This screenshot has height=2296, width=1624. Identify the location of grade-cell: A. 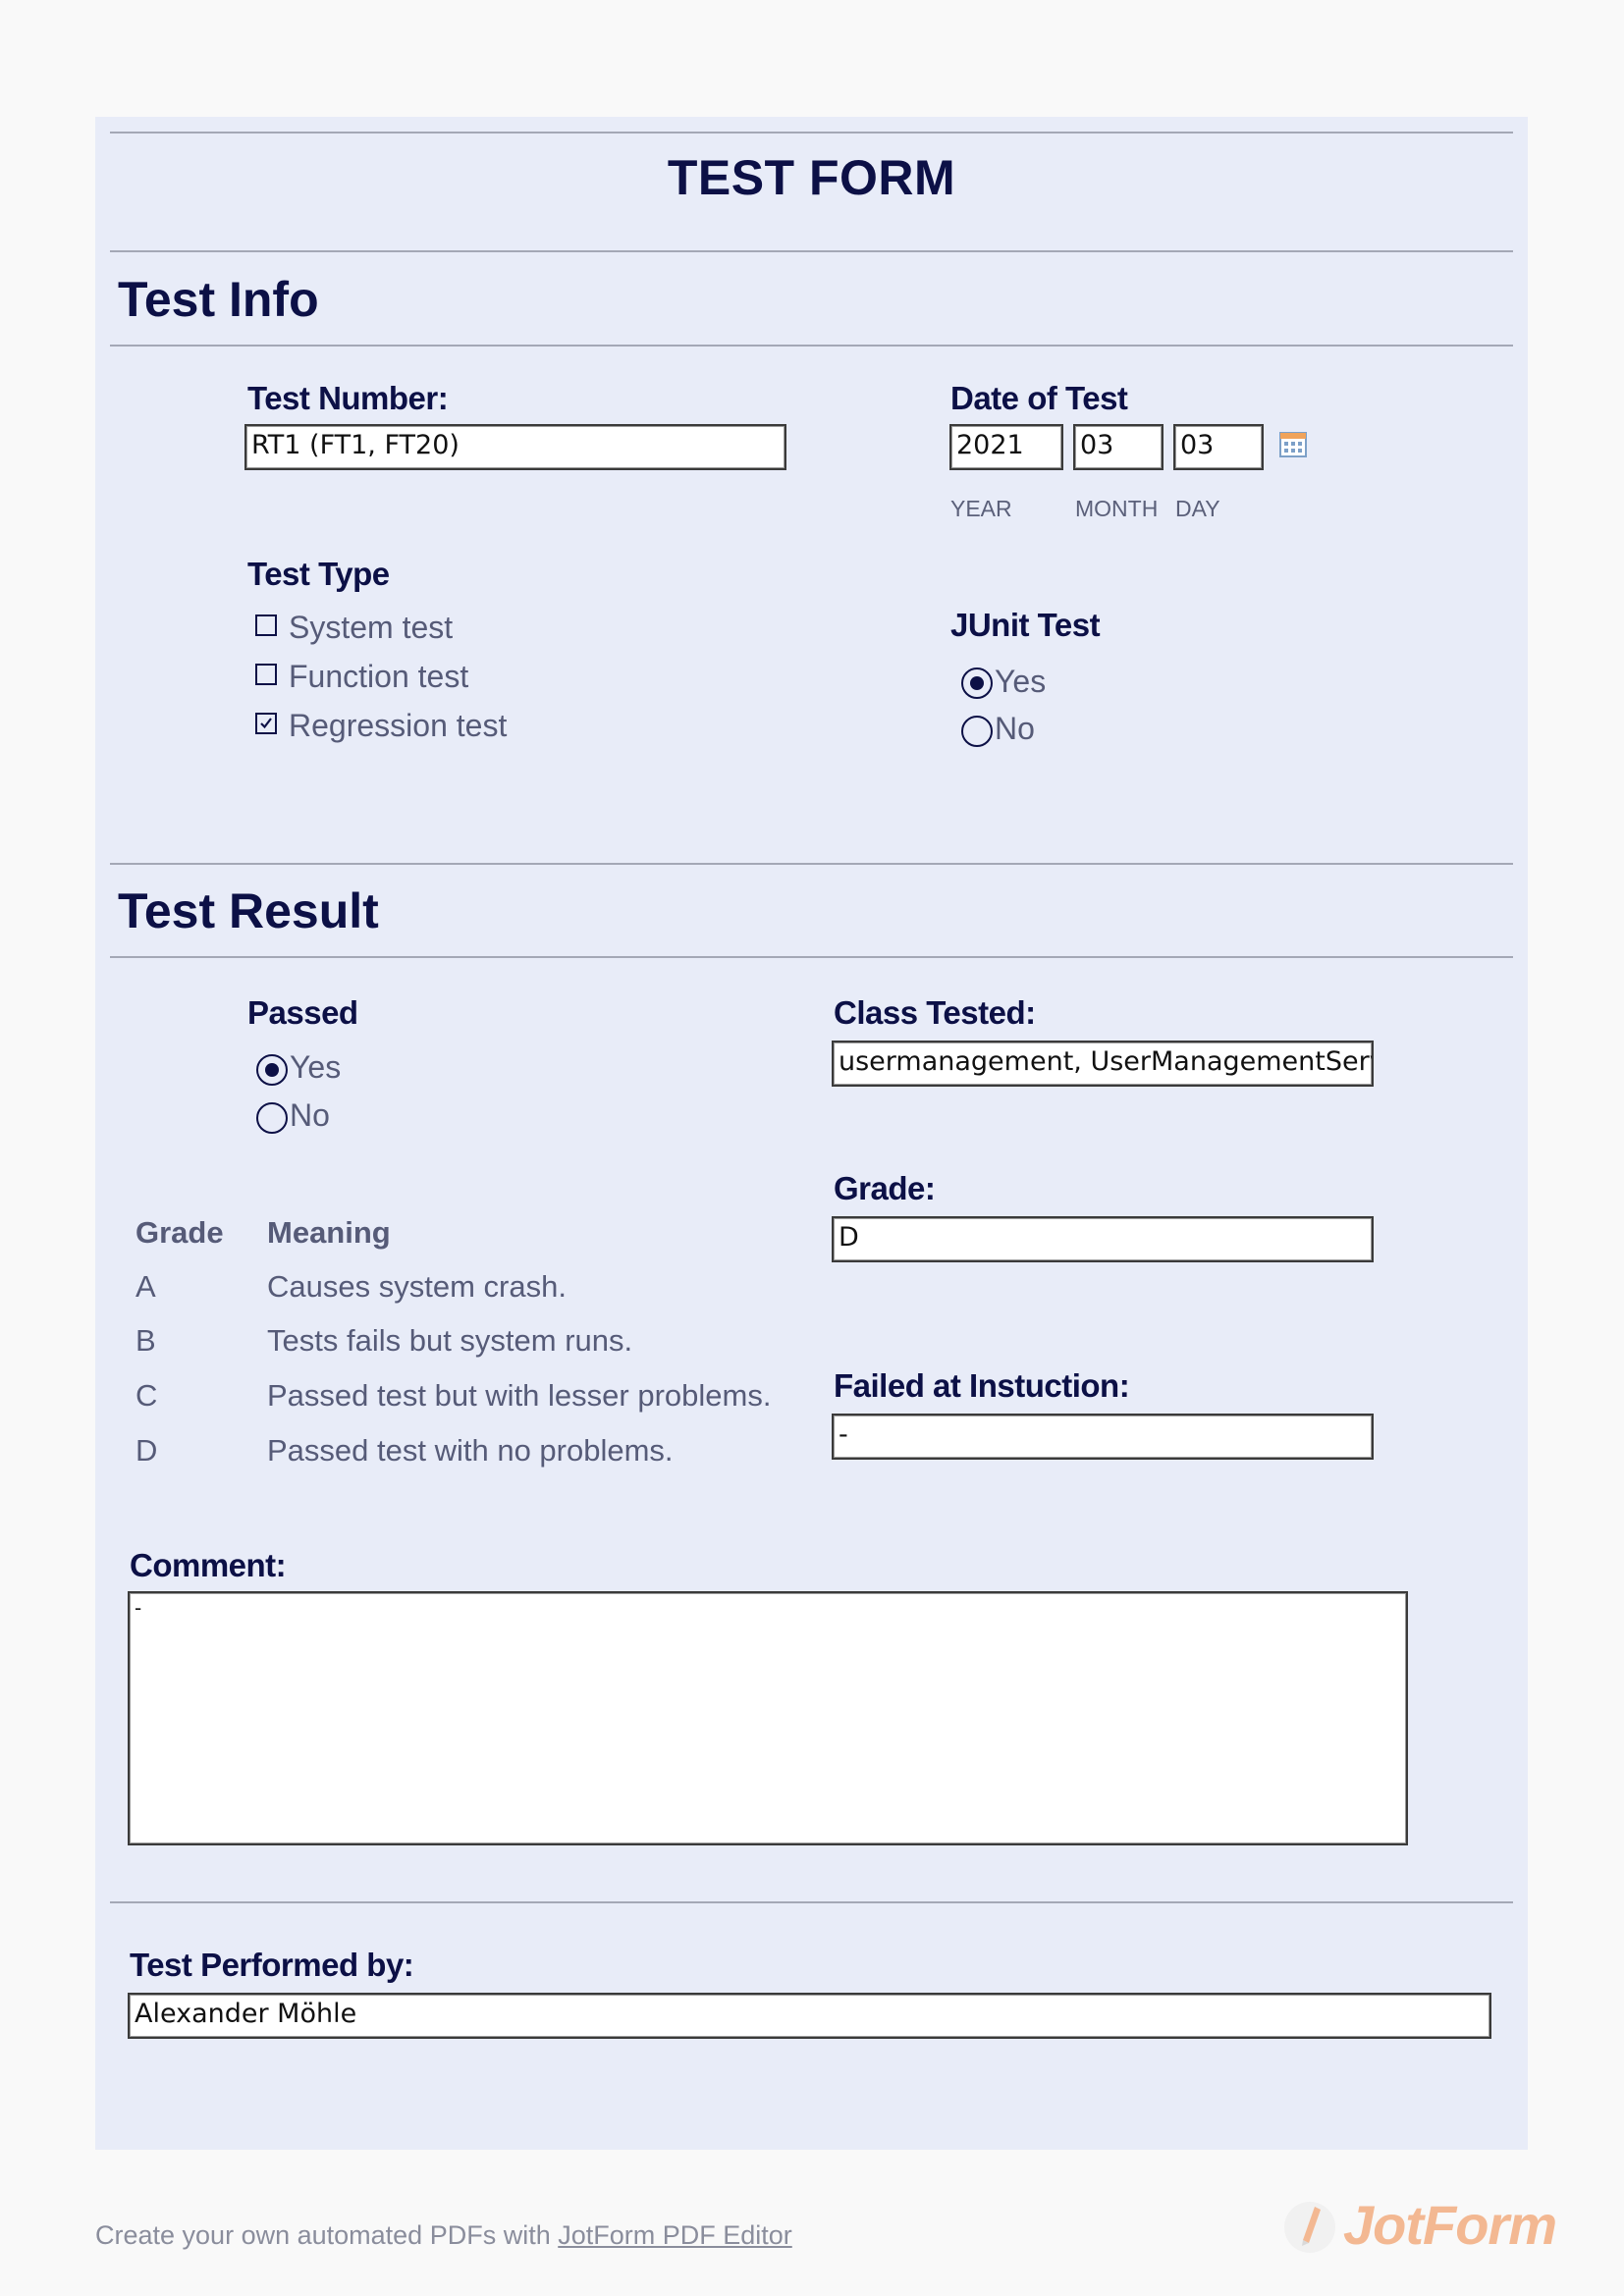
(145, 1287).